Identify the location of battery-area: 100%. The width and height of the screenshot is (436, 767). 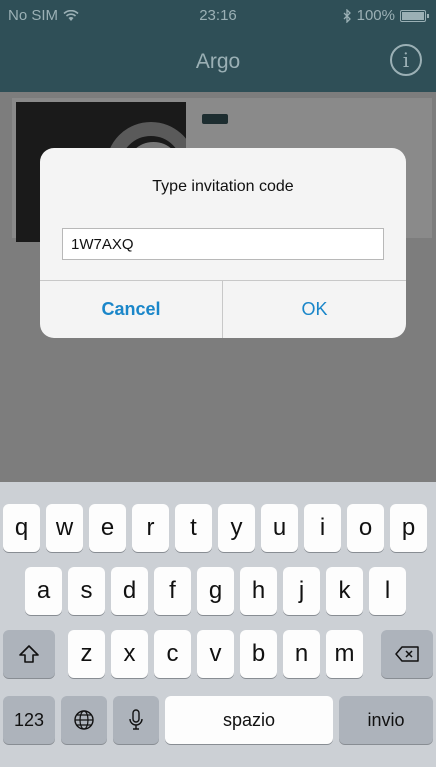
(385, 15).